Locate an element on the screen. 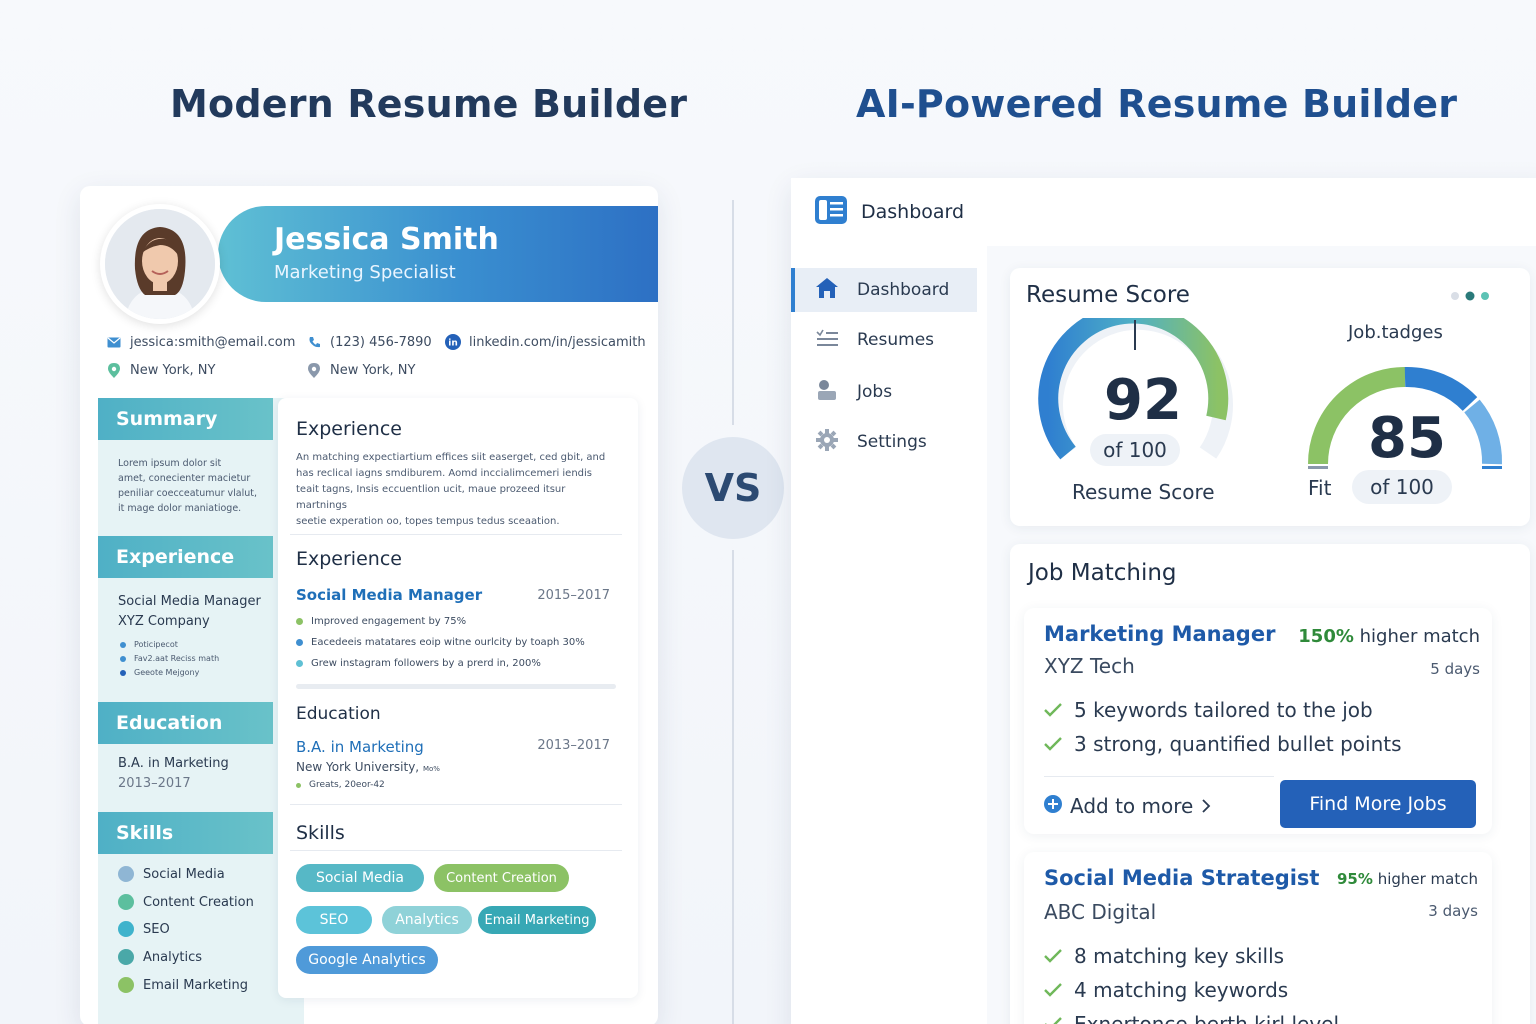  resume-score-value: 92 is located at coordinates (1143, 400).